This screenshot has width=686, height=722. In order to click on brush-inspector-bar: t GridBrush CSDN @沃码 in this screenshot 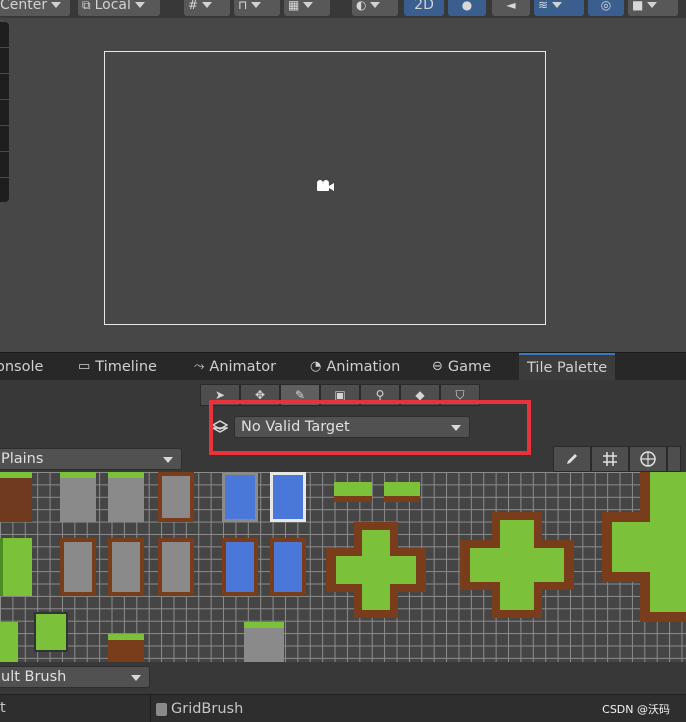, I will do `click(343, 708)`.